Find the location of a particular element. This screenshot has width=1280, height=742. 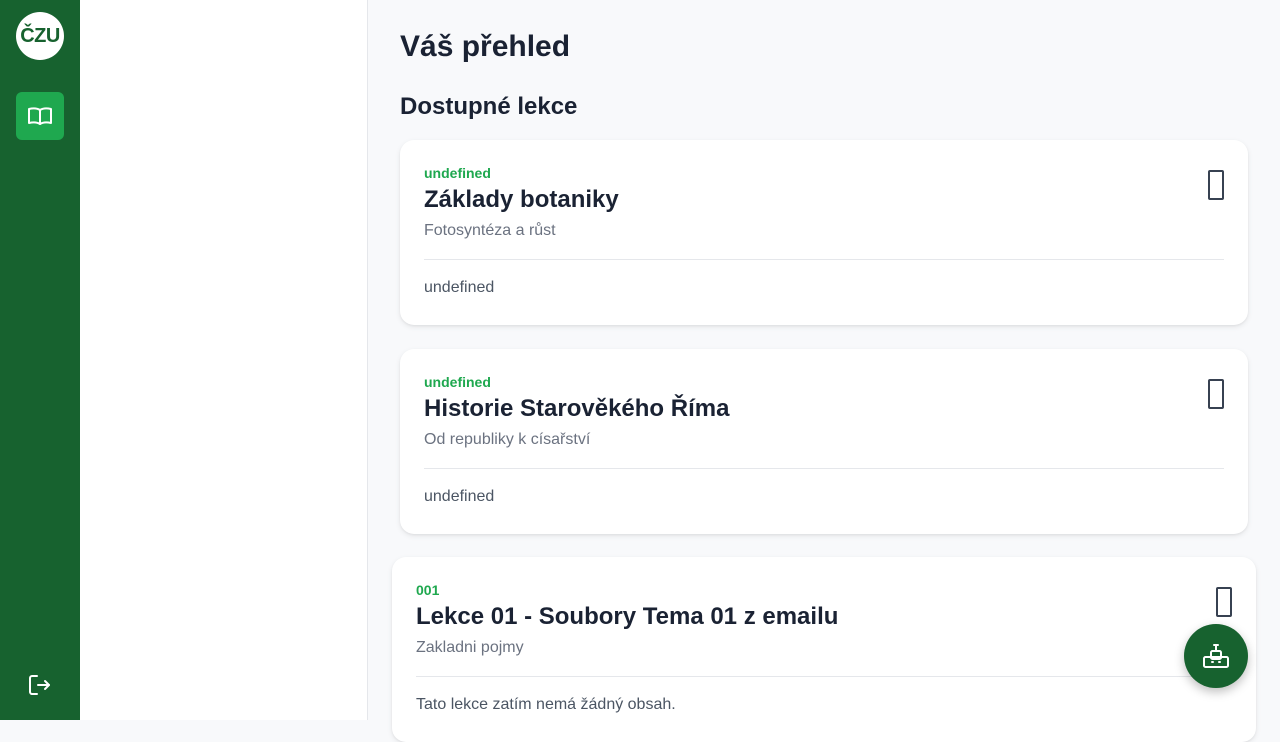

lesson-subtitle: Zakladni pojmy is located at coordinates (470, 647).